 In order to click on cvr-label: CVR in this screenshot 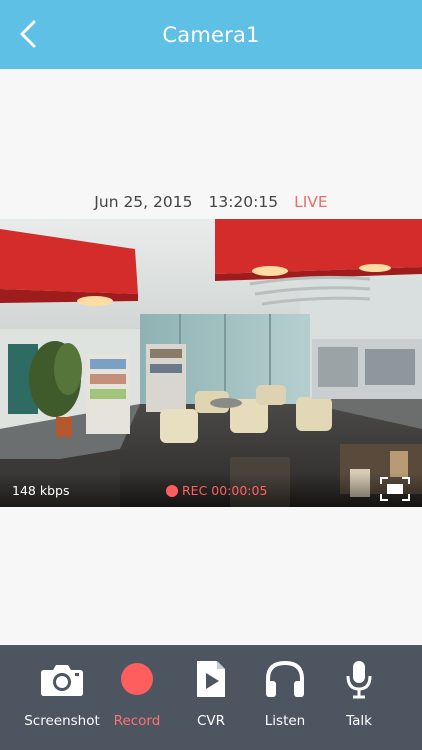, I will do `click(211, 721)`.